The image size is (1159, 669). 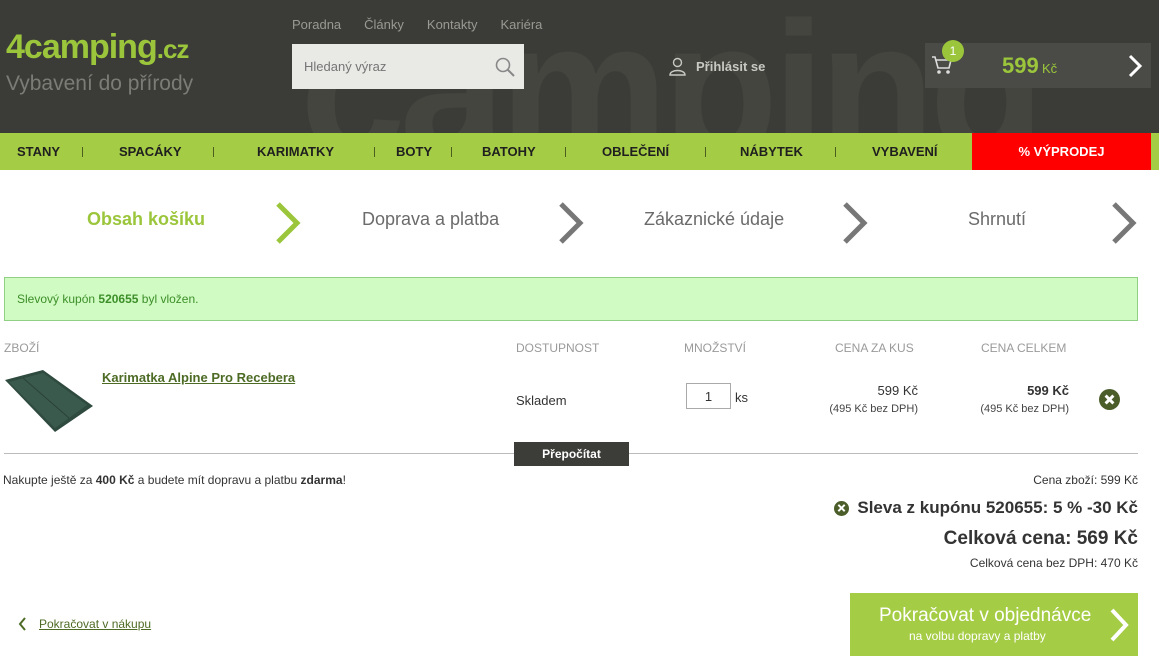 I want to click on search-icon, so click(x=505, y=67).